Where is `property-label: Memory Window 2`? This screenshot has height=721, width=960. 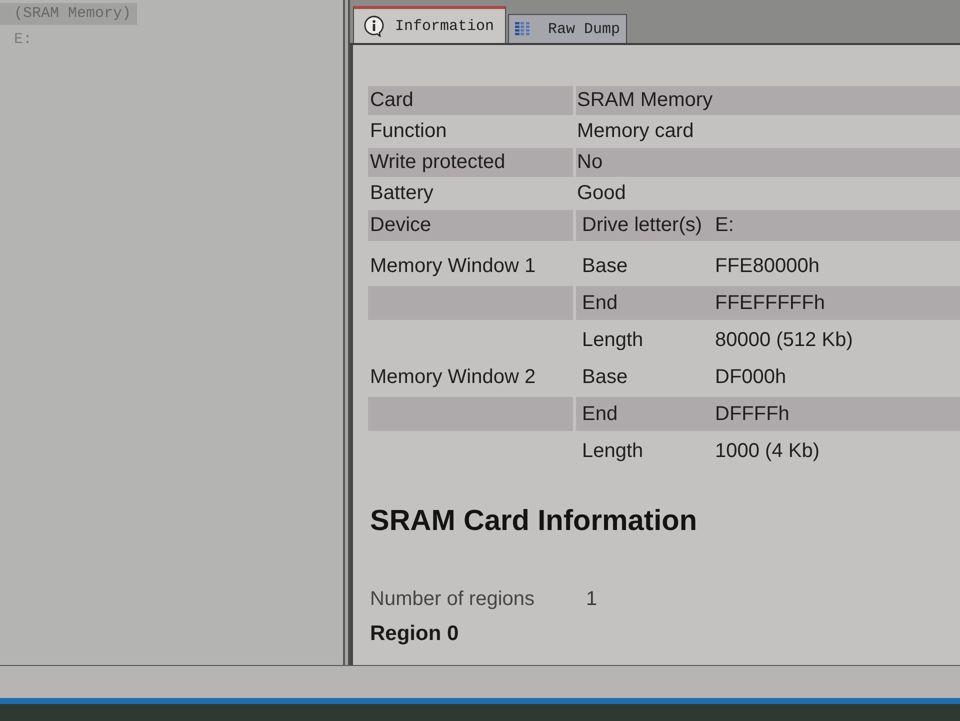
property-label: Memory Window 2 is located at coordinates (453, 377).